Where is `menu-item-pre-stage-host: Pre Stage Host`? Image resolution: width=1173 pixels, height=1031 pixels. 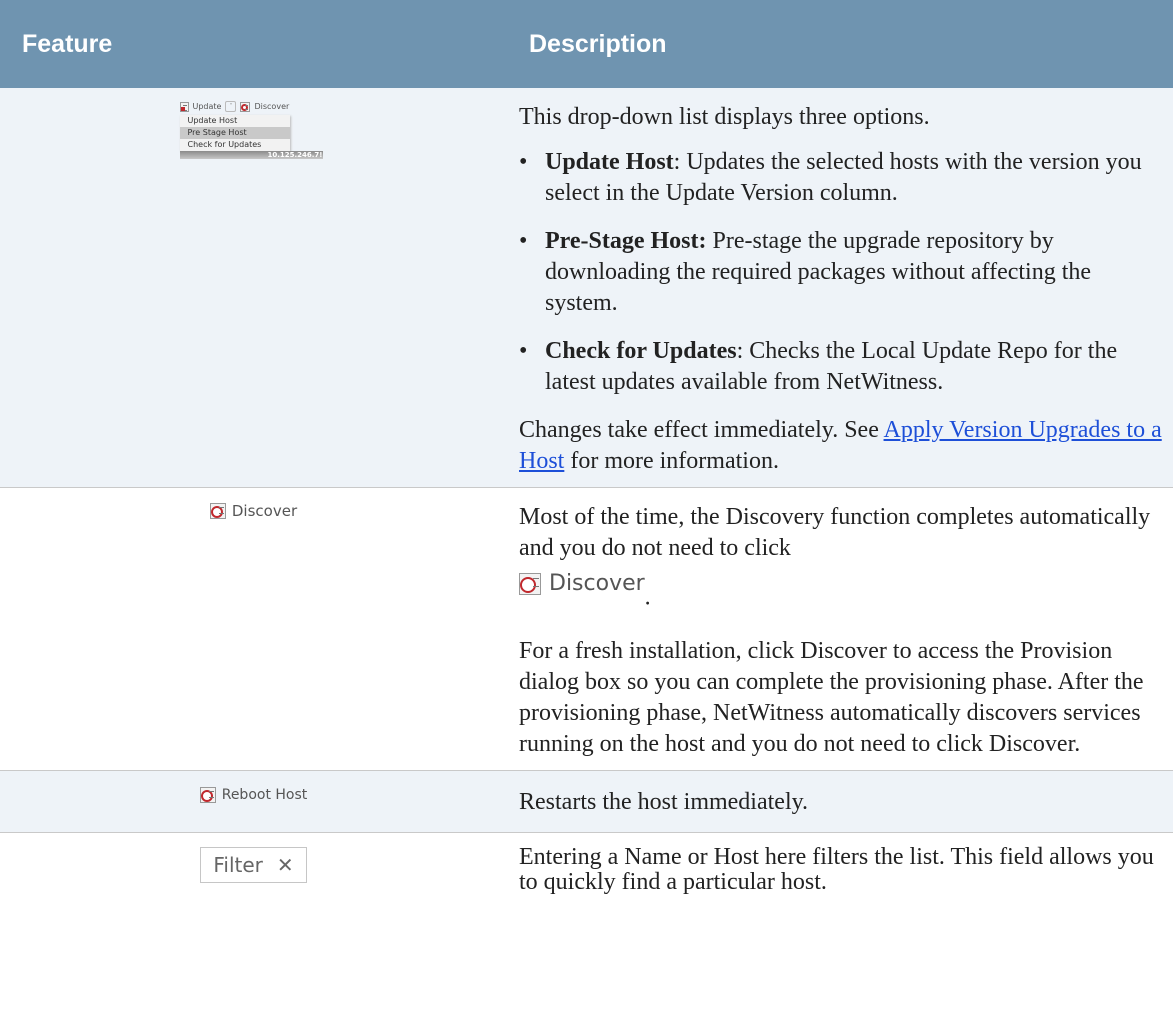
menu-item-pre-stage-host: Pre Stage Host is located at coordinates (234, 133).